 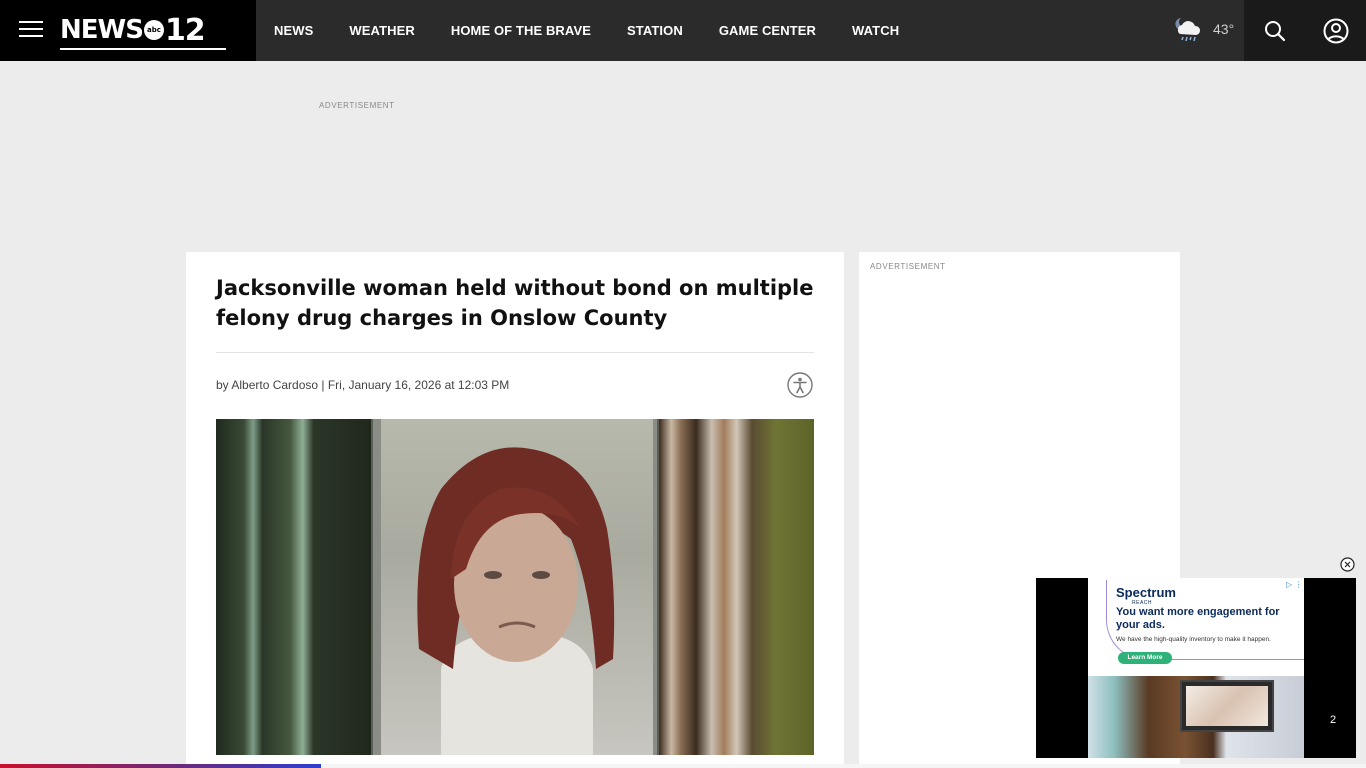 What do you see at coordinates (875, 30) in the screenshot?
I see `nav-watch: WATCH` at bounding box center [875, 30].